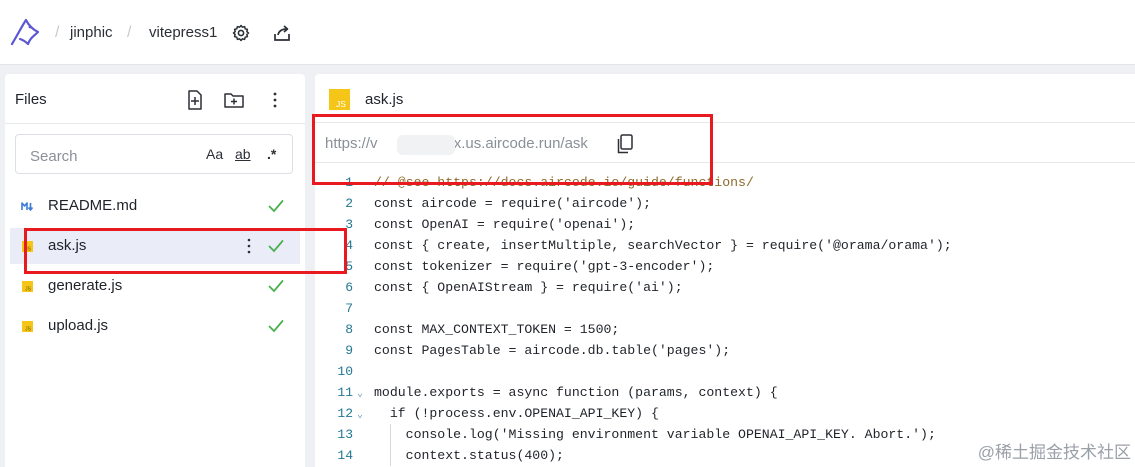 This screenshot has width=1135, height=467. What do you see at coordinates (115, 156) in the screenshot?
I see `file-search-input` at bounding box center [115, 156].